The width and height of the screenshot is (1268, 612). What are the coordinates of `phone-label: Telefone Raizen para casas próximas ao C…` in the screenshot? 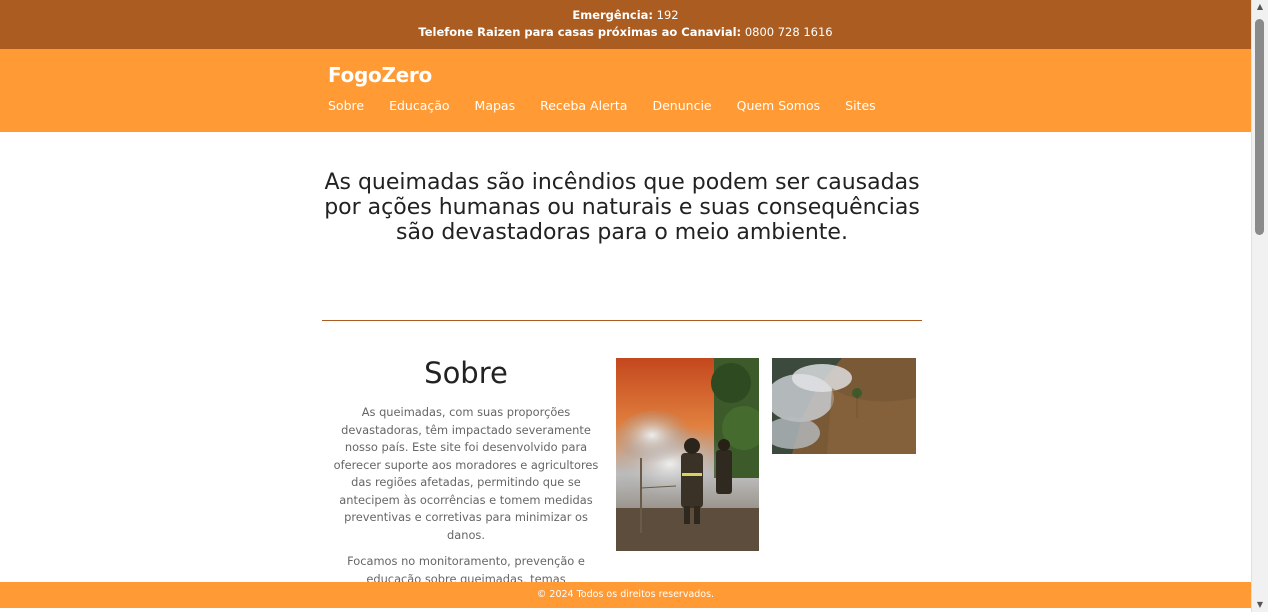 It's located at (580, 32).